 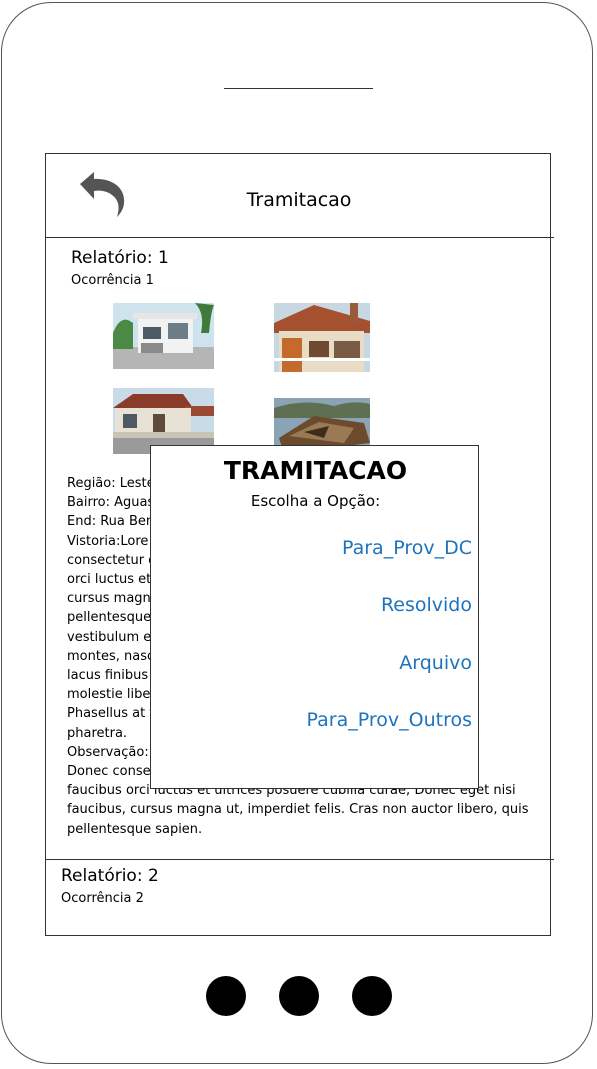 What do you see at coordinates (135, 829) in the screenshot?
I see `detail-line: pellentesque sapien.` at bounding box center [135, 829].